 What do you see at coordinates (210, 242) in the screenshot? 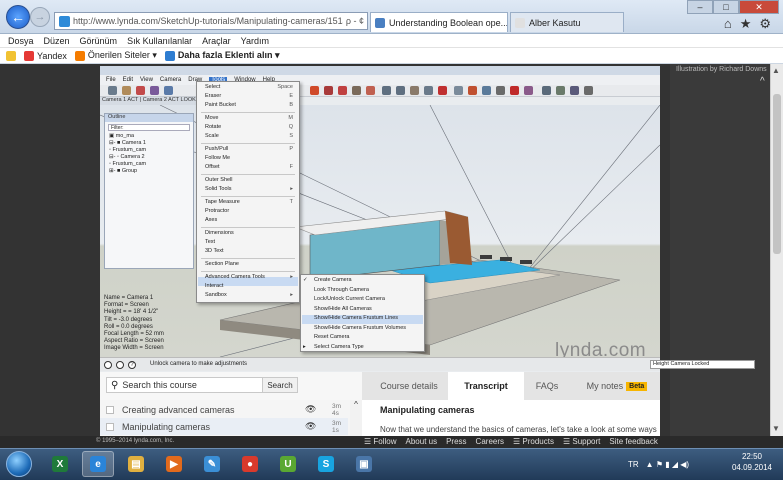
I see `tools-menu-item: Text` at bounding box center [210, 242].